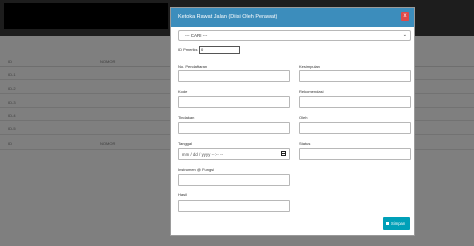 Image resolution: width=474 pixels, height=246 pixels. What do you see at coordinates (108, 143) in the screenshot?
I see `table-footer-nomor: NOMOR` at bounding box center [108, 143].